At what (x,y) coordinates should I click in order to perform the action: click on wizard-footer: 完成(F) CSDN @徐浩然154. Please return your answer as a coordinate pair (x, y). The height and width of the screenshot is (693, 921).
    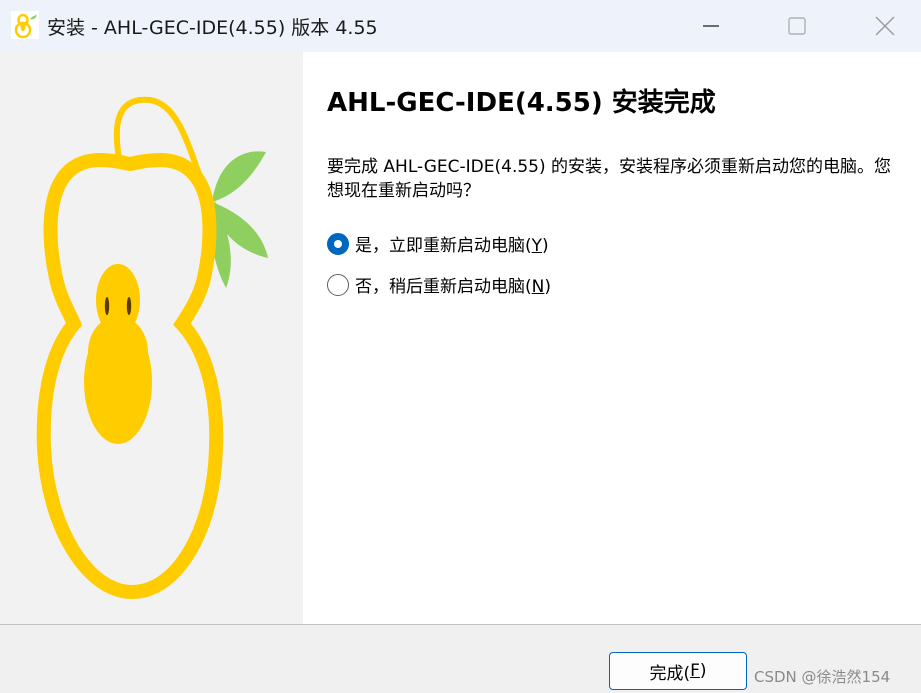
    Looking at the image, I should click on (460, 659).